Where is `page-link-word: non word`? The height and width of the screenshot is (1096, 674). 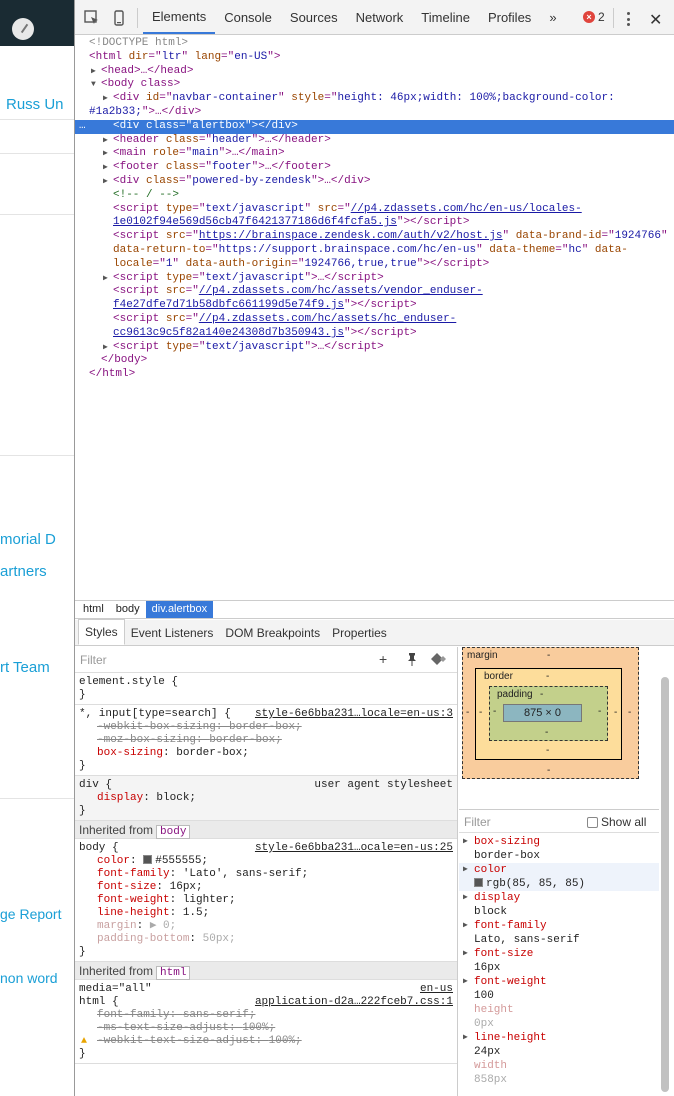
page-link-word: non word is located at coordinates (29, 978).